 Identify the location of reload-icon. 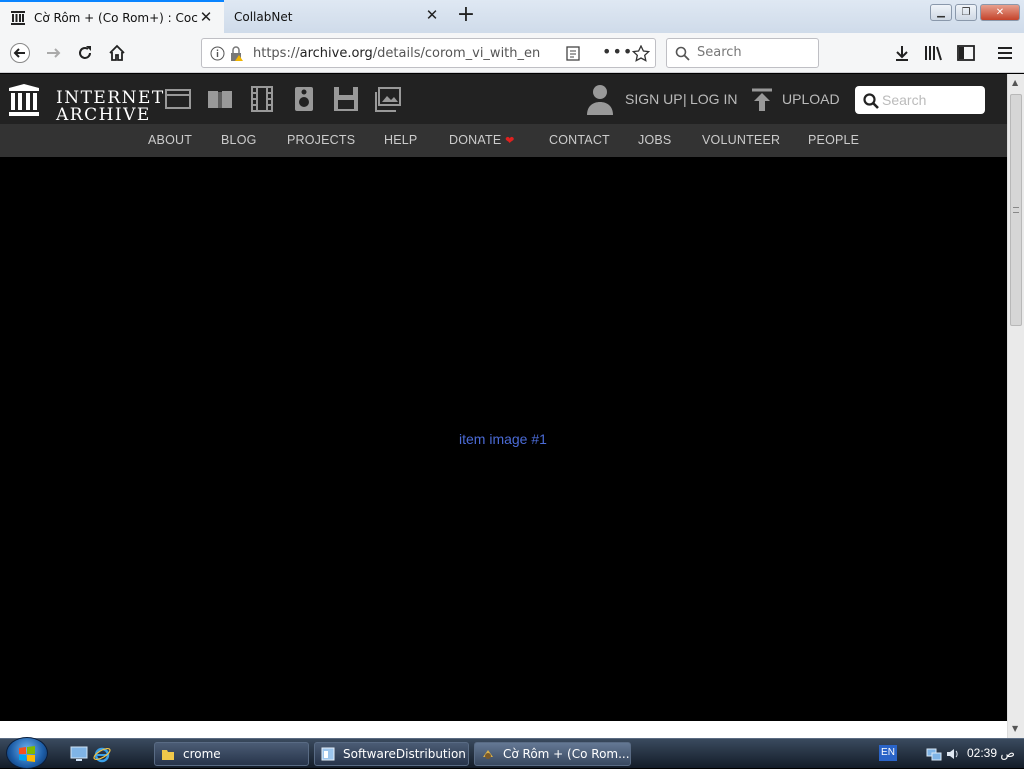
(85, 52).